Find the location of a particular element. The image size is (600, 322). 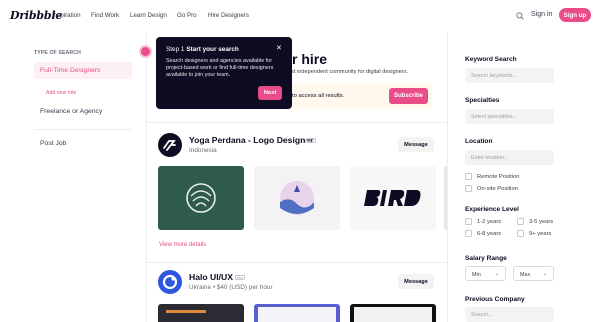

view-more-details-link: View more details is located at coordinates (182, 245).